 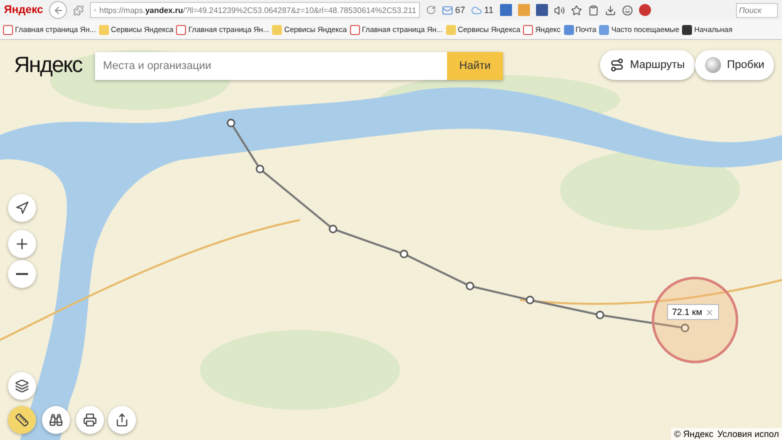 What do you see at coordinates (22, 208) in the screenshot?
I see `location-arrow-icon` at bounding box center [22, 208].